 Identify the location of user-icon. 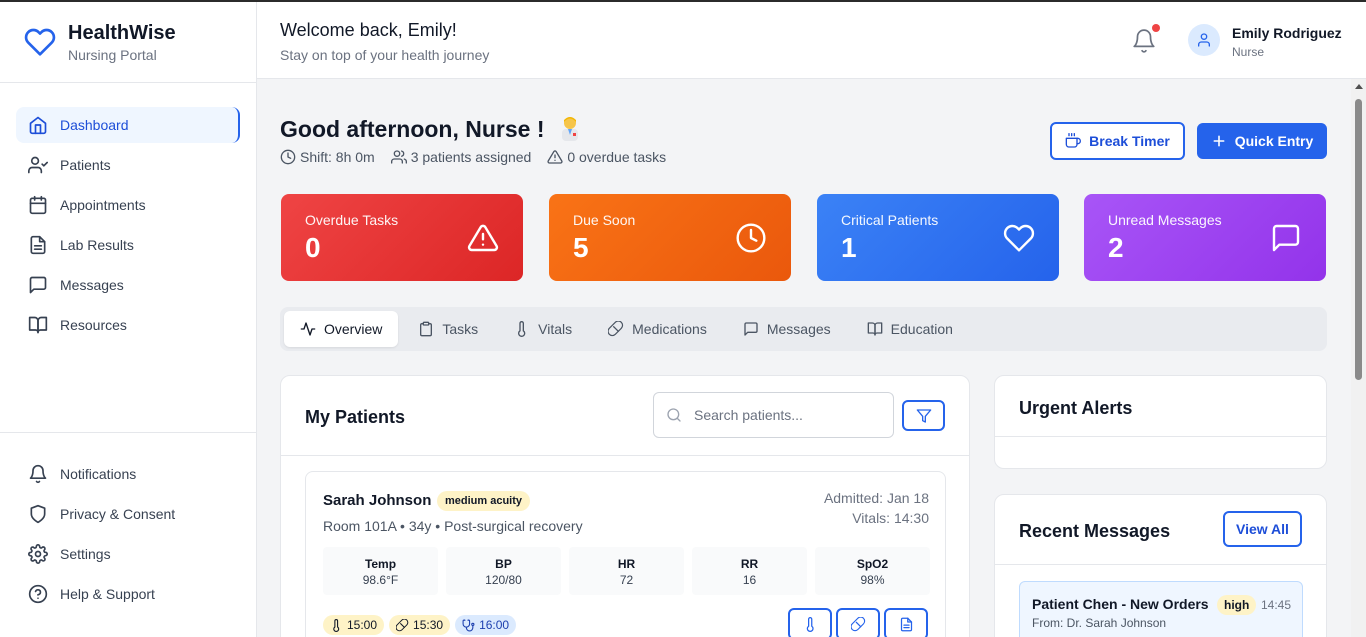
(1204, 40).